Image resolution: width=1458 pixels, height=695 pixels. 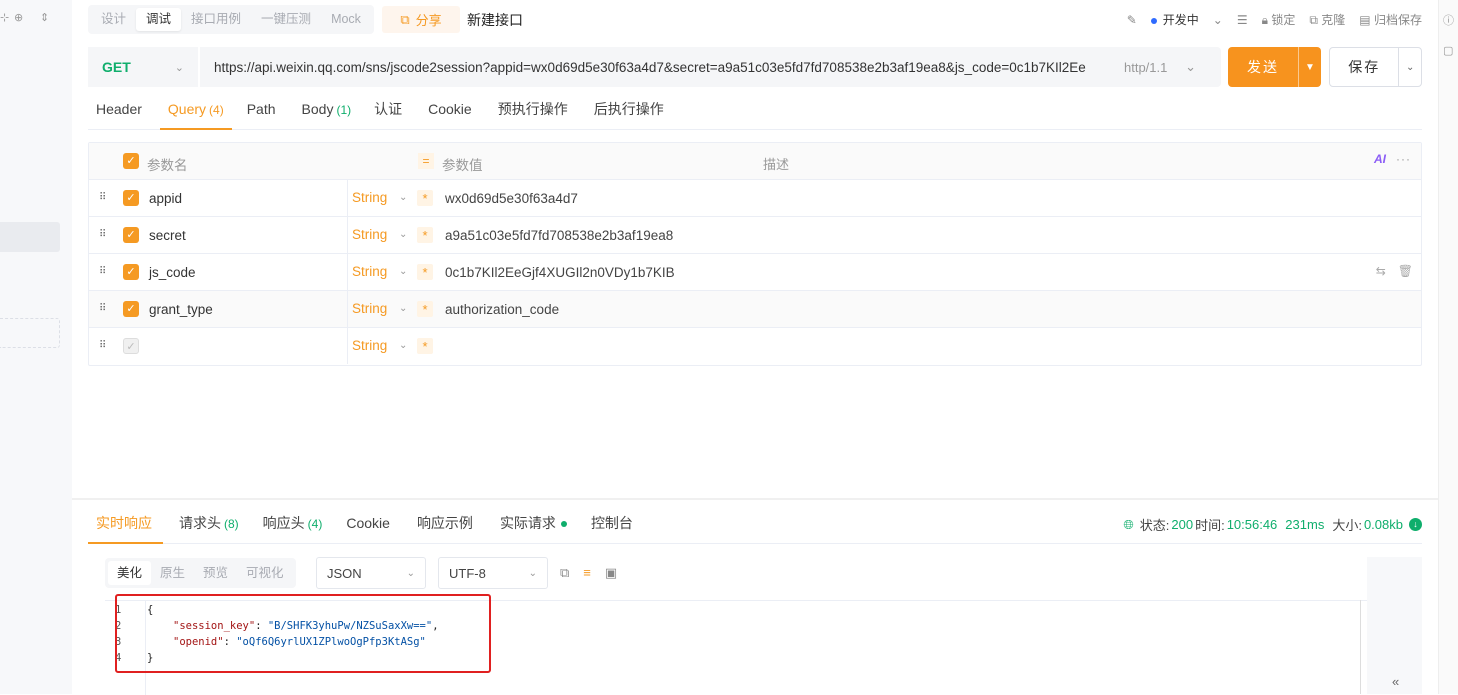 What do you see at coordinates (215, 573) in the screenshot?
I see `tab-preview: 预览` at bounding box center [215, 573].